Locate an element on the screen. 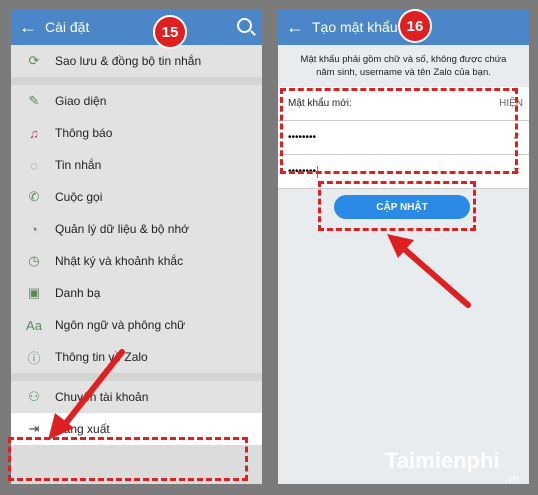  watermark-suffix: .vn is located at coordinates (512, 479).